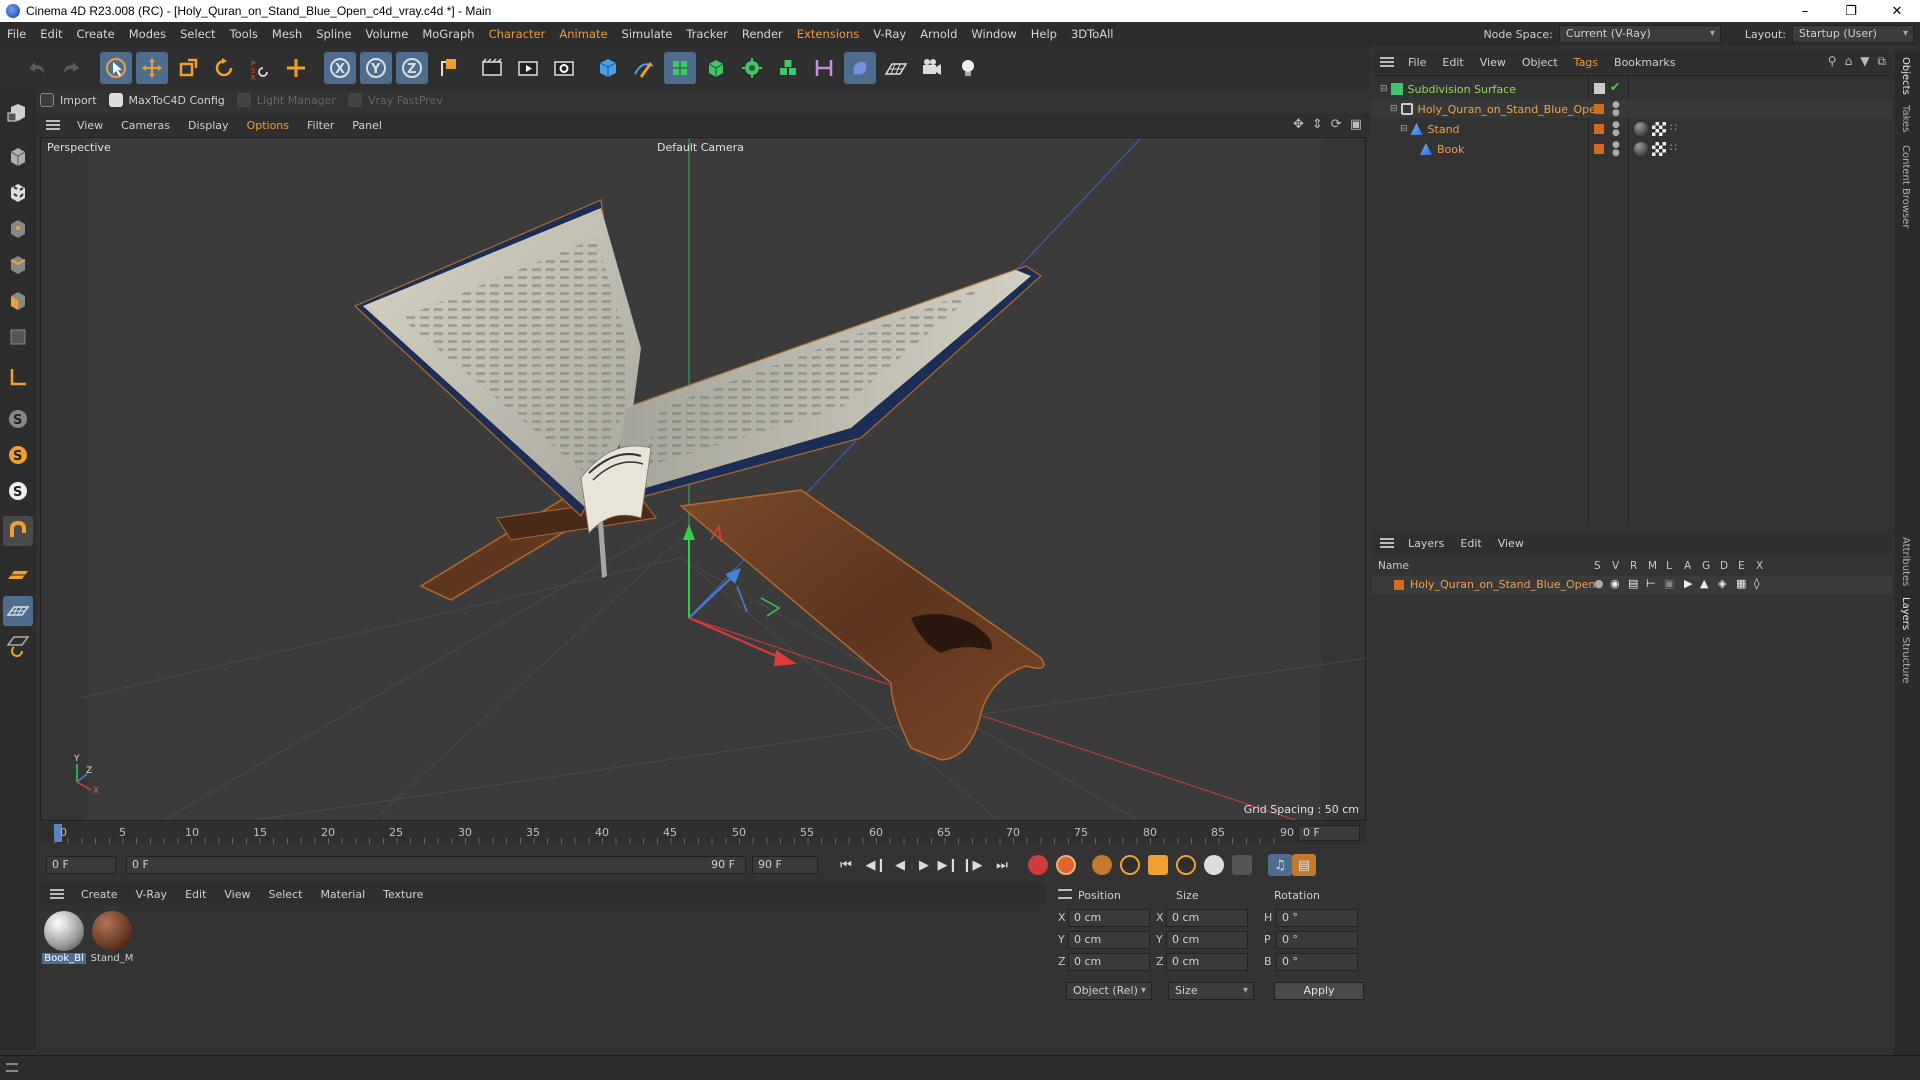  Describe the element at coordinates (1444, 129) in the screenshot. I see `object-name: Stand` at that location.